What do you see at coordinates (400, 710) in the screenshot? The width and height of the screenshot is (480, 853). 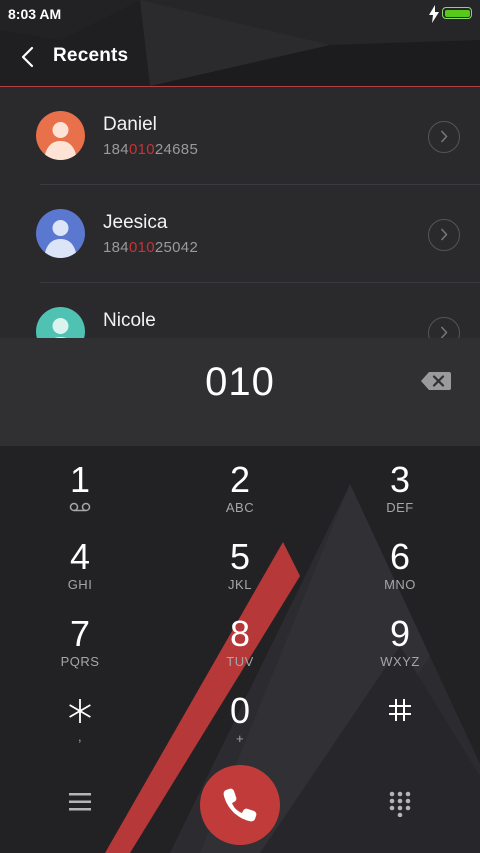 I see `hash-icon` at bounding box center [400, 710].